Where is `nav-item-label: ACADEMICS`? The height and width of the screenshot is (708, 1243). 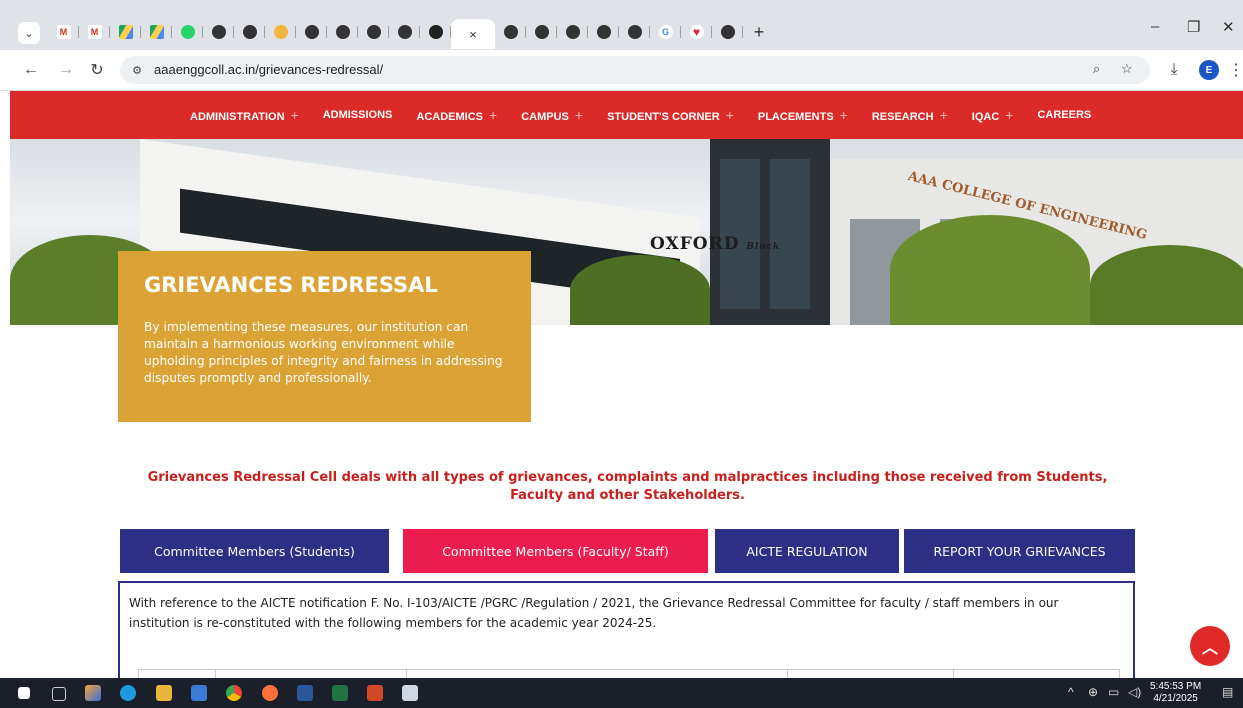 nav-item-label: ACADEMICS is located at coordinates (450, 117).